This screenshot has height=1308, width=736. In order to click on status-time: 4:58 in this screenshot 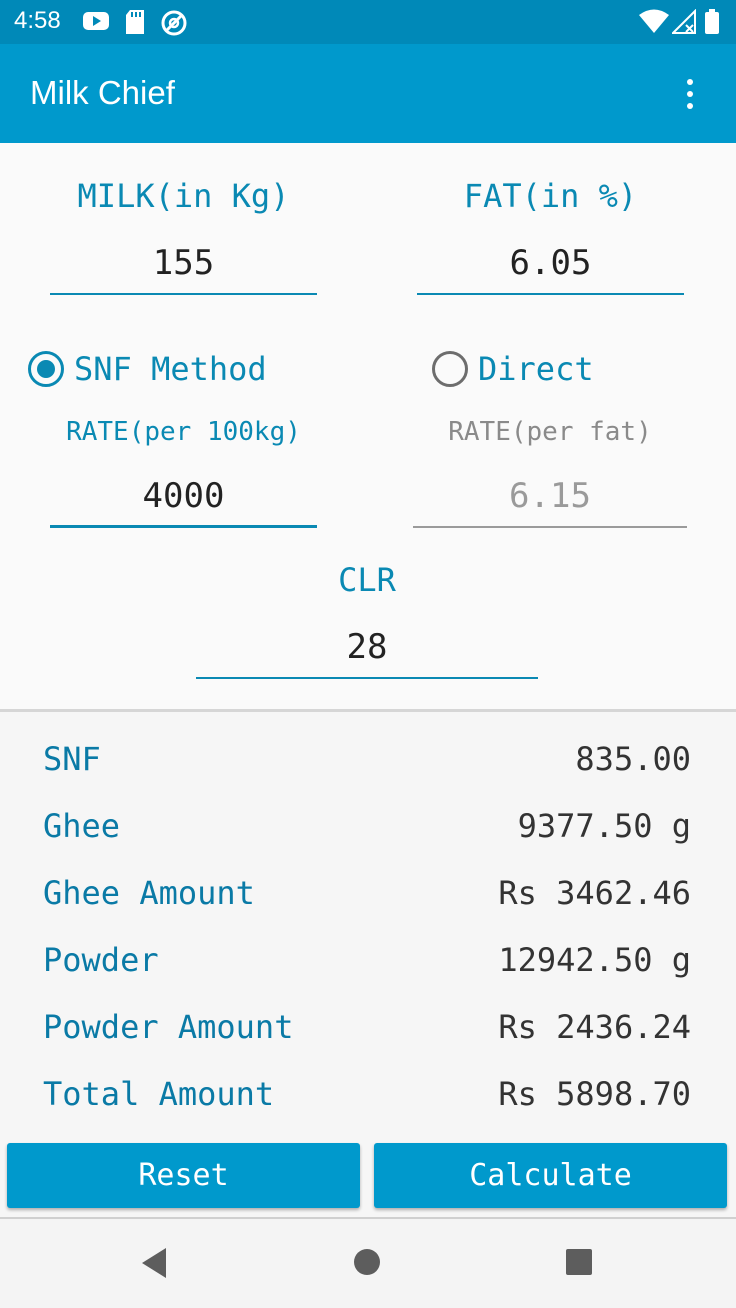, I will do `click(37, 20)`.